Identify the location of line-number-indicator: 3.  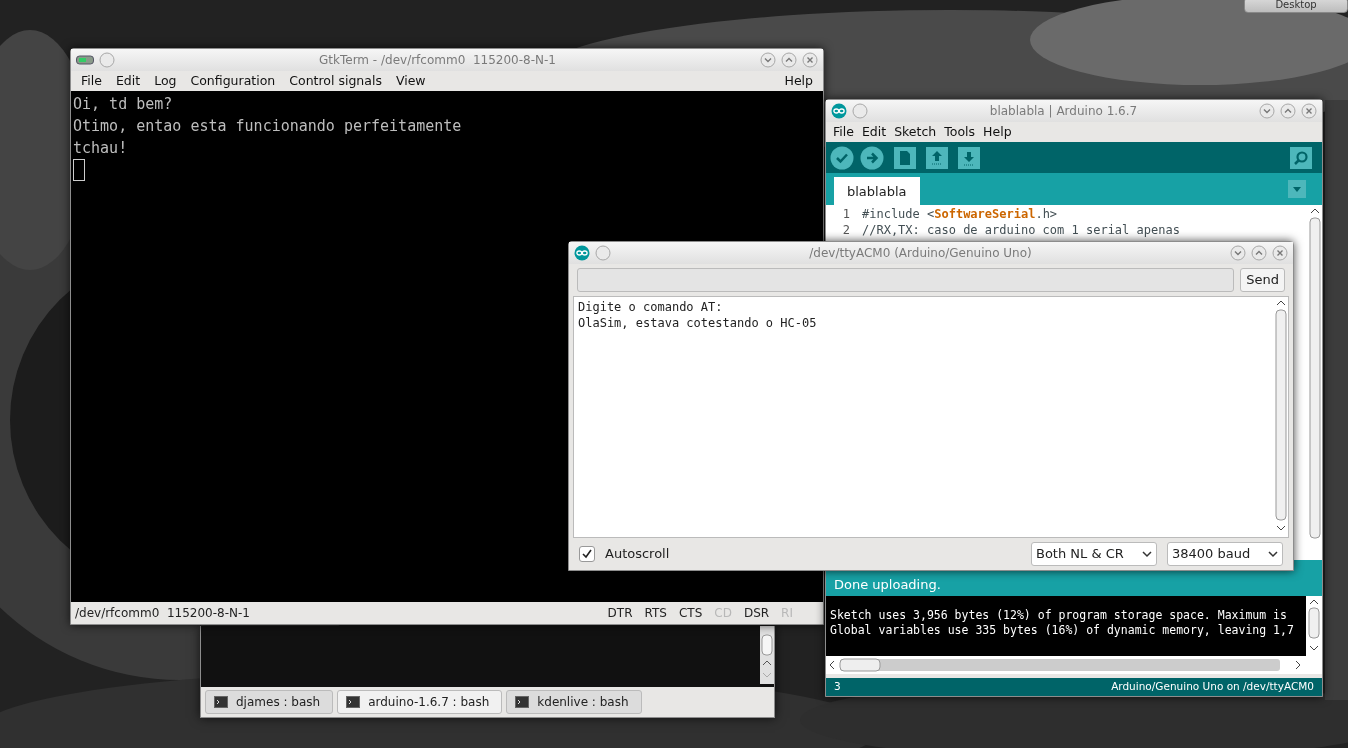
(837, 687).